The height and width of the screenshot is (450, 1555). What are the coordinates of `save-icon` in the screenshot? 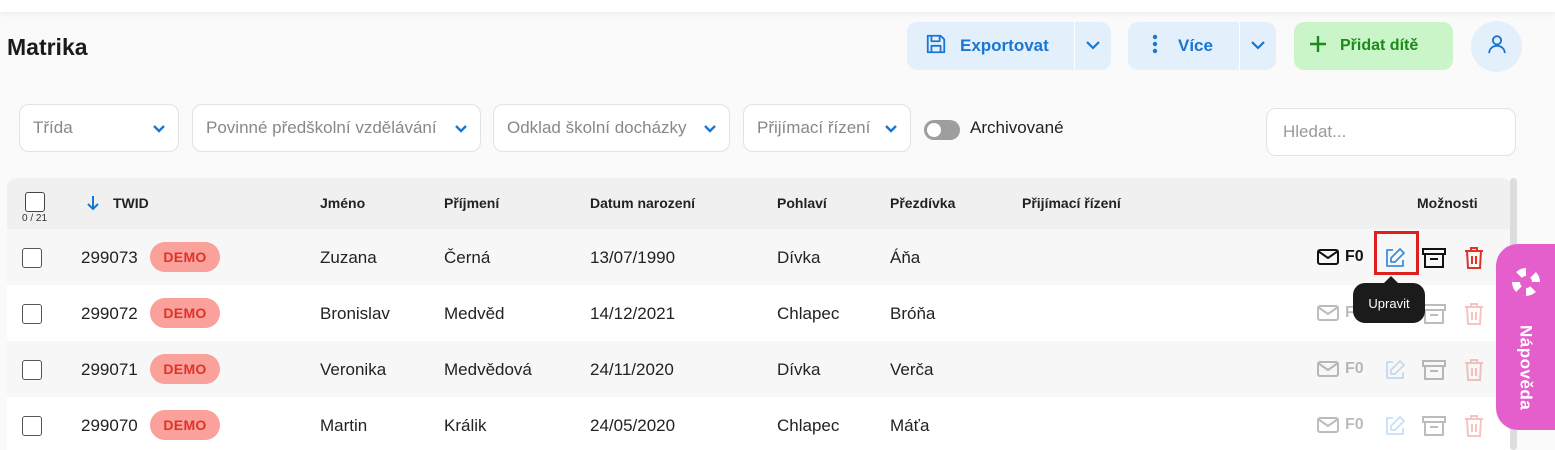 It's located at (936, 46).